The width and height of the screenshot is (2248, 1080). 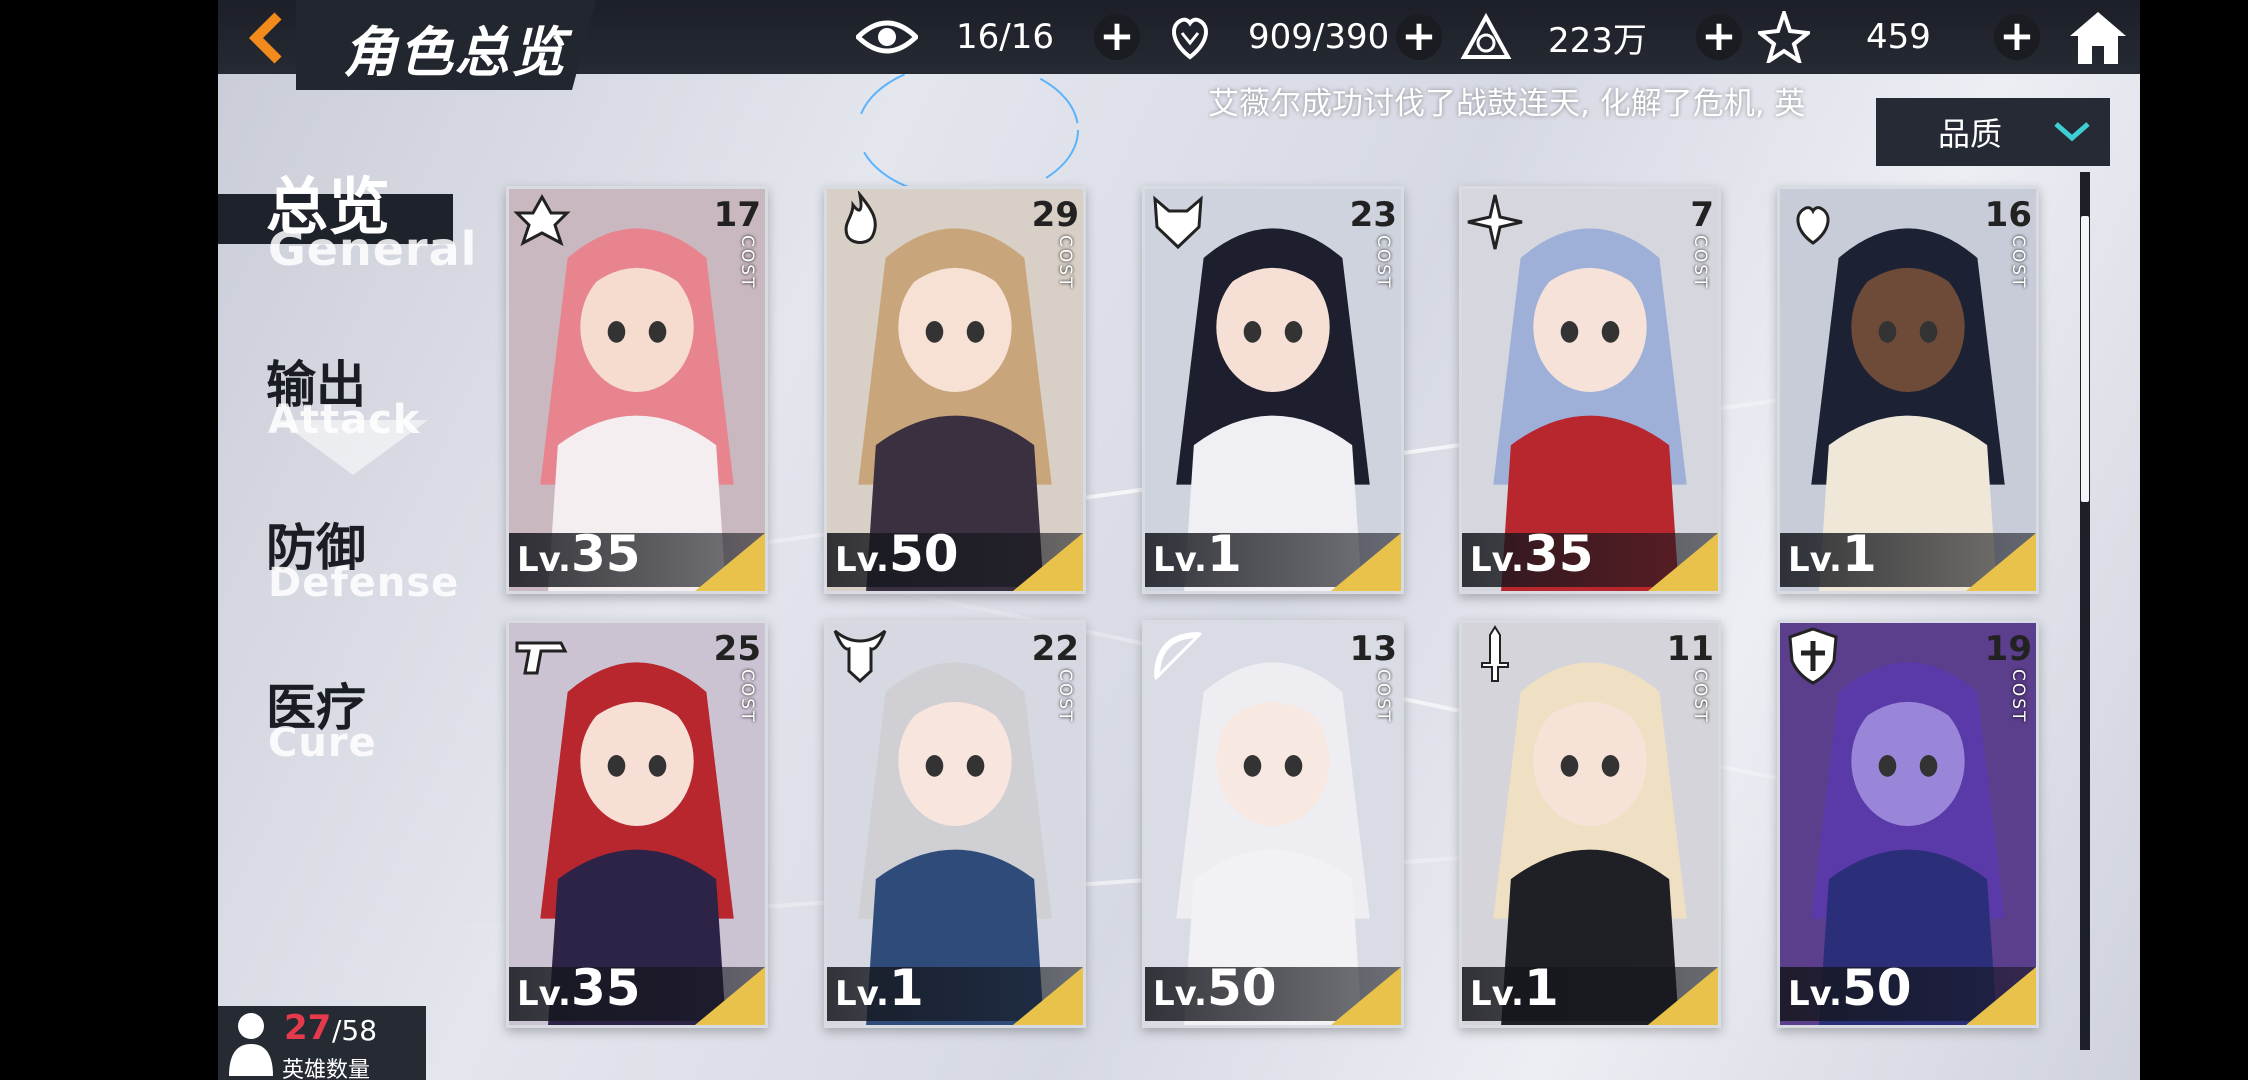 What do you see at coordinates (1055, 215) in the screenshot?
I see `cost-value: 29` at bounding box center [1055, 215].